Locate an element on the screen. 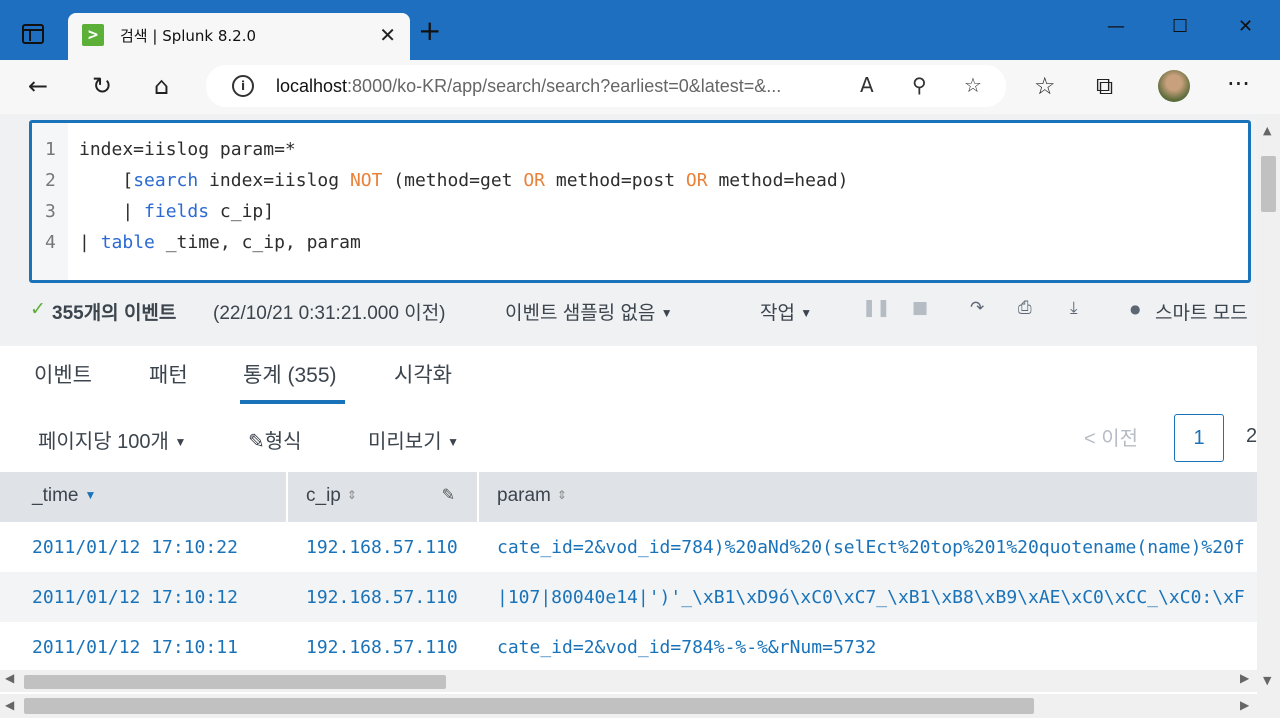  page-horizontal-scrollbar: ◀ ▶ is located at coordinates (628, 706).